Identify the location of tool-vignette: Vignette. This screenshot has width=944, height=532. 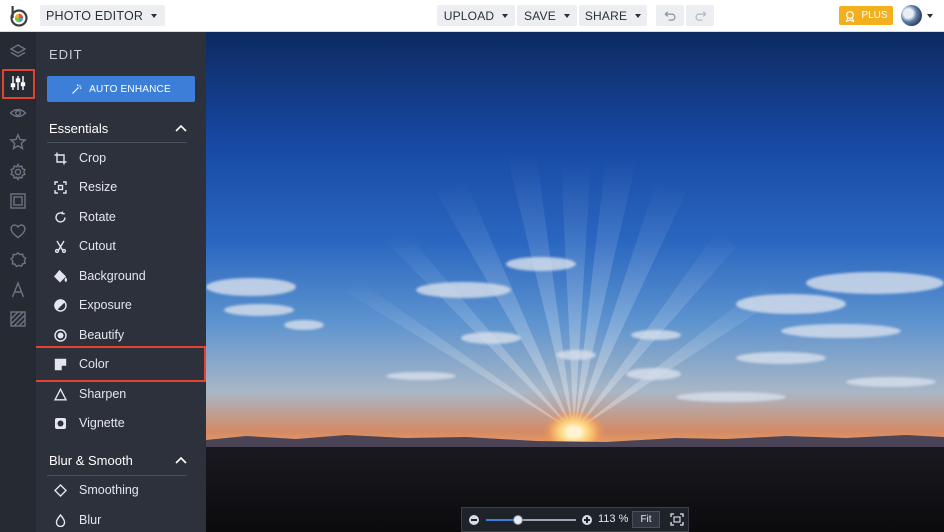
(117, 423).